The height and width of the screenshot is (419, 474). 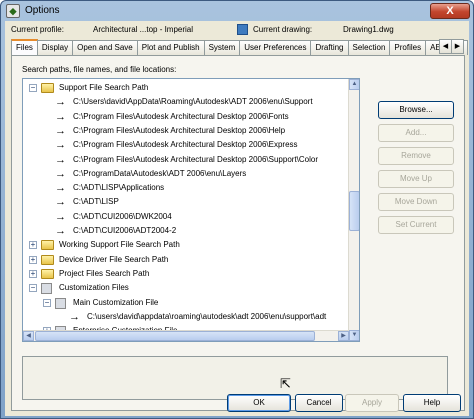 I want to click on apply-button: Apply, so click(x=372, y=403).